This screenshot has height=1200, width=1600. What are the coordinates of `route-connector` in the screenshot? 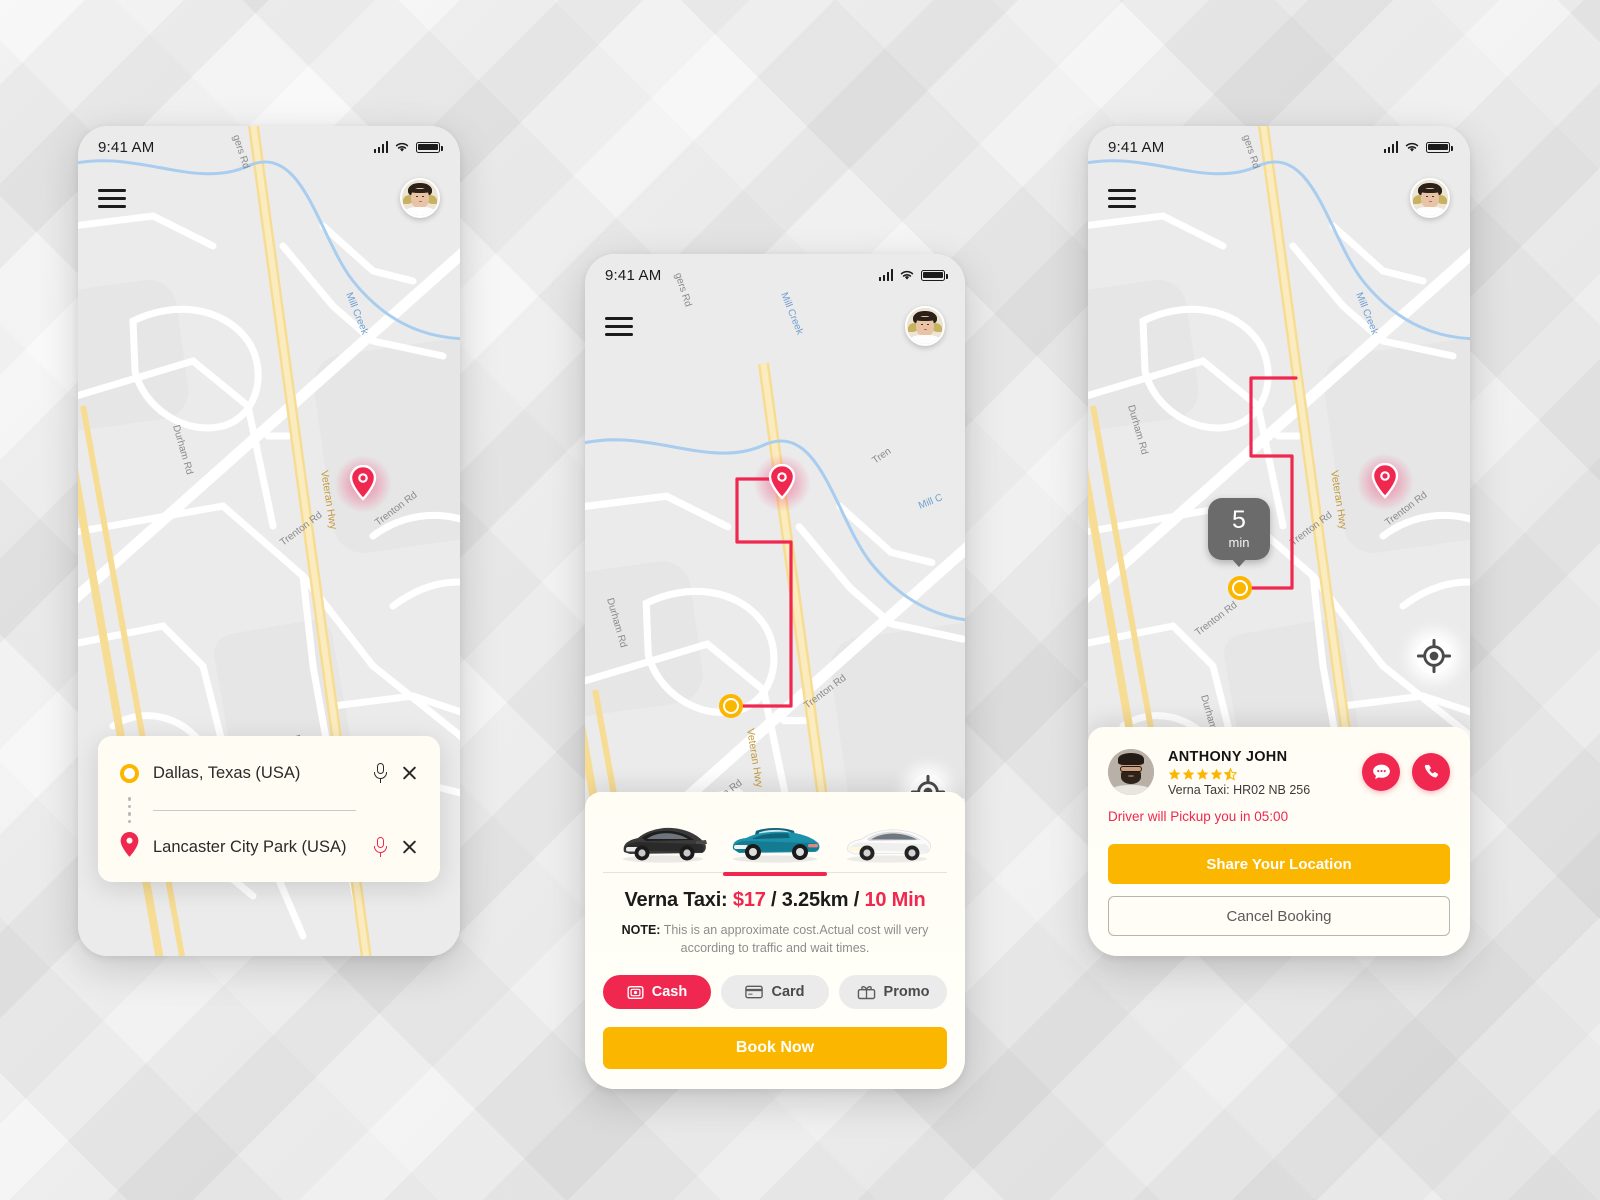 It's located at (269, 810).